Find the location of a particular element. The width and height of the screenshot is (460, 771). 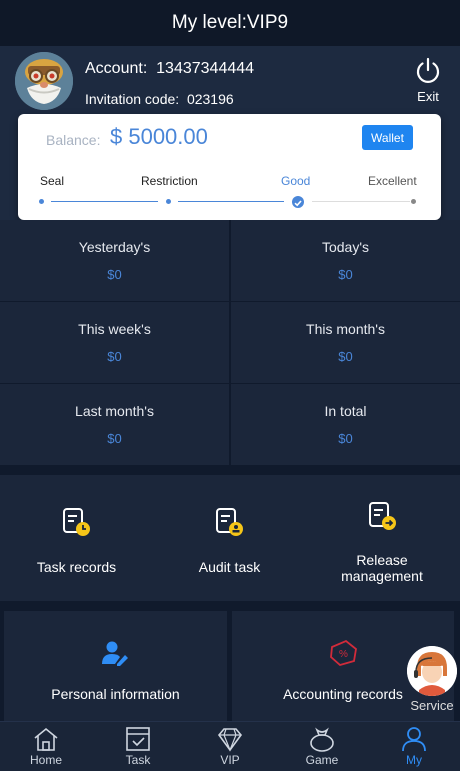

tab-label: My is located at coordinates (414, 760).